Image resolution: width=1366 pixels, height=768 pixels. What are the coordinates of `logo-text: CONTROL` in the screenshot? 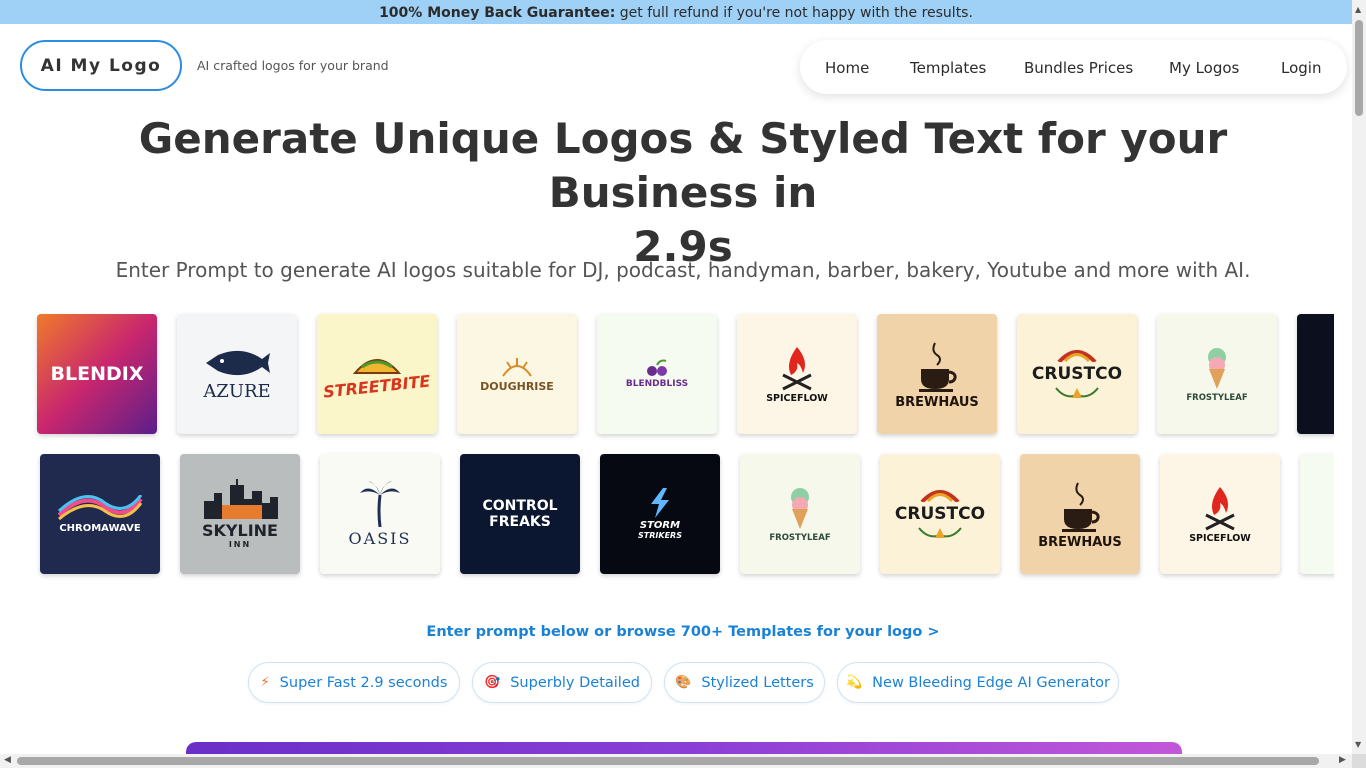 It's located at (520, 506).